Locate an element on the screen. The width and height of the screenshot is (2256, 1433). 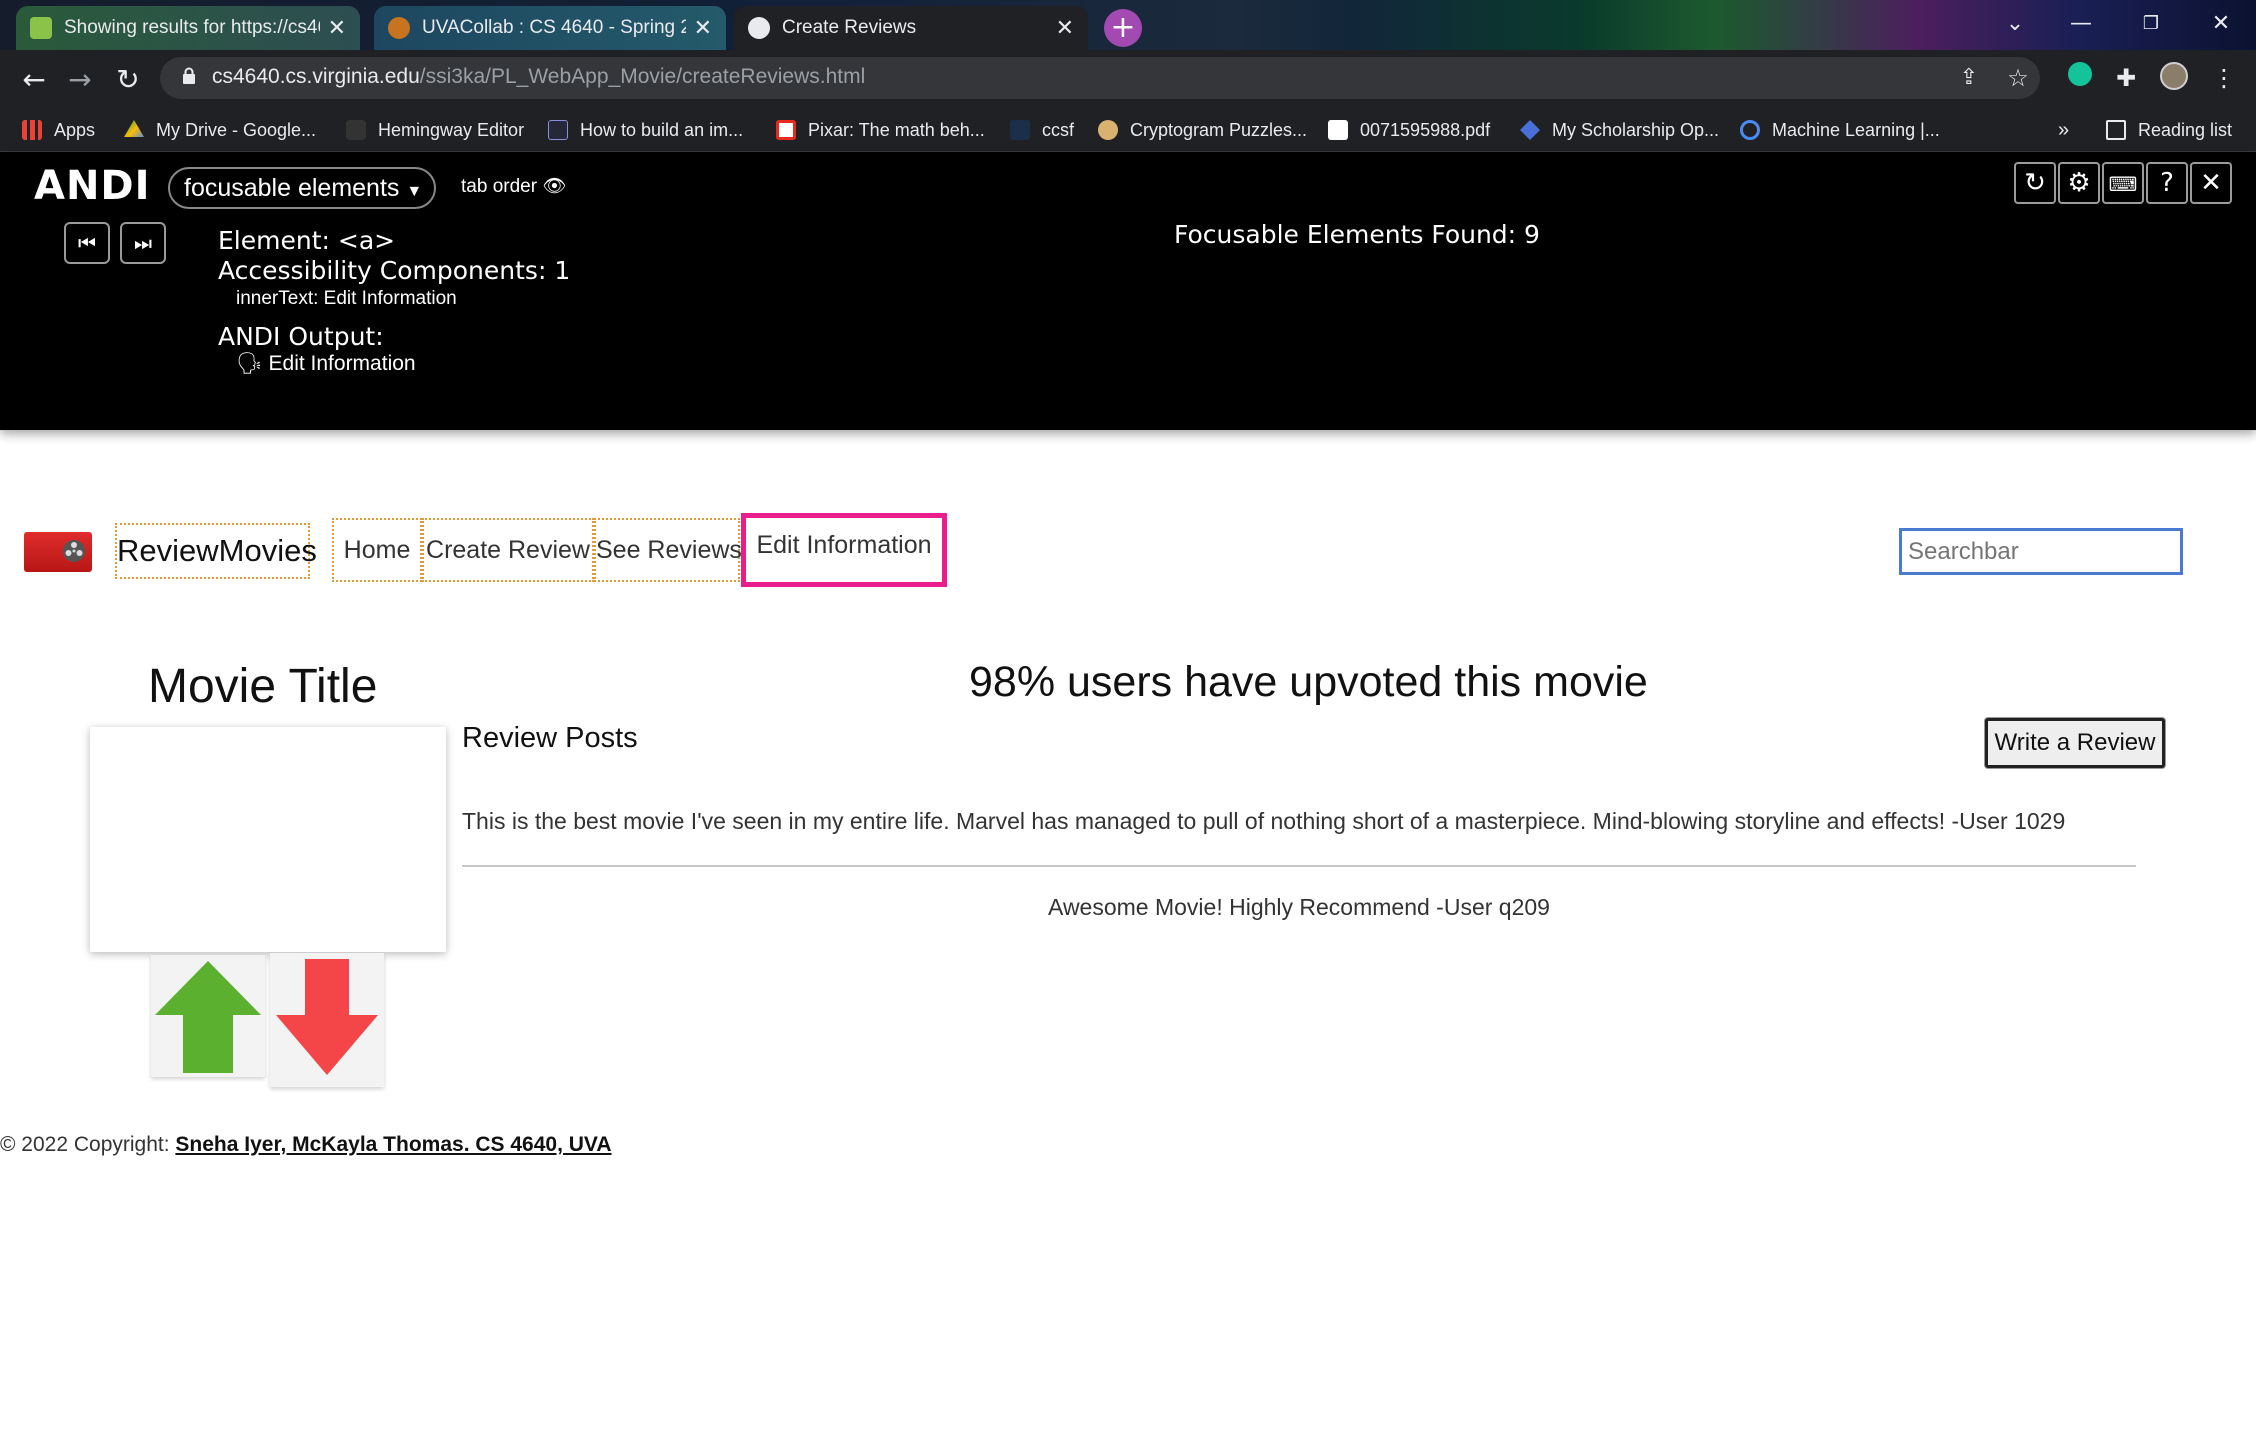
browser-tab: Showing results for https://cs464 ✕ is located at coordinates (188, 28).